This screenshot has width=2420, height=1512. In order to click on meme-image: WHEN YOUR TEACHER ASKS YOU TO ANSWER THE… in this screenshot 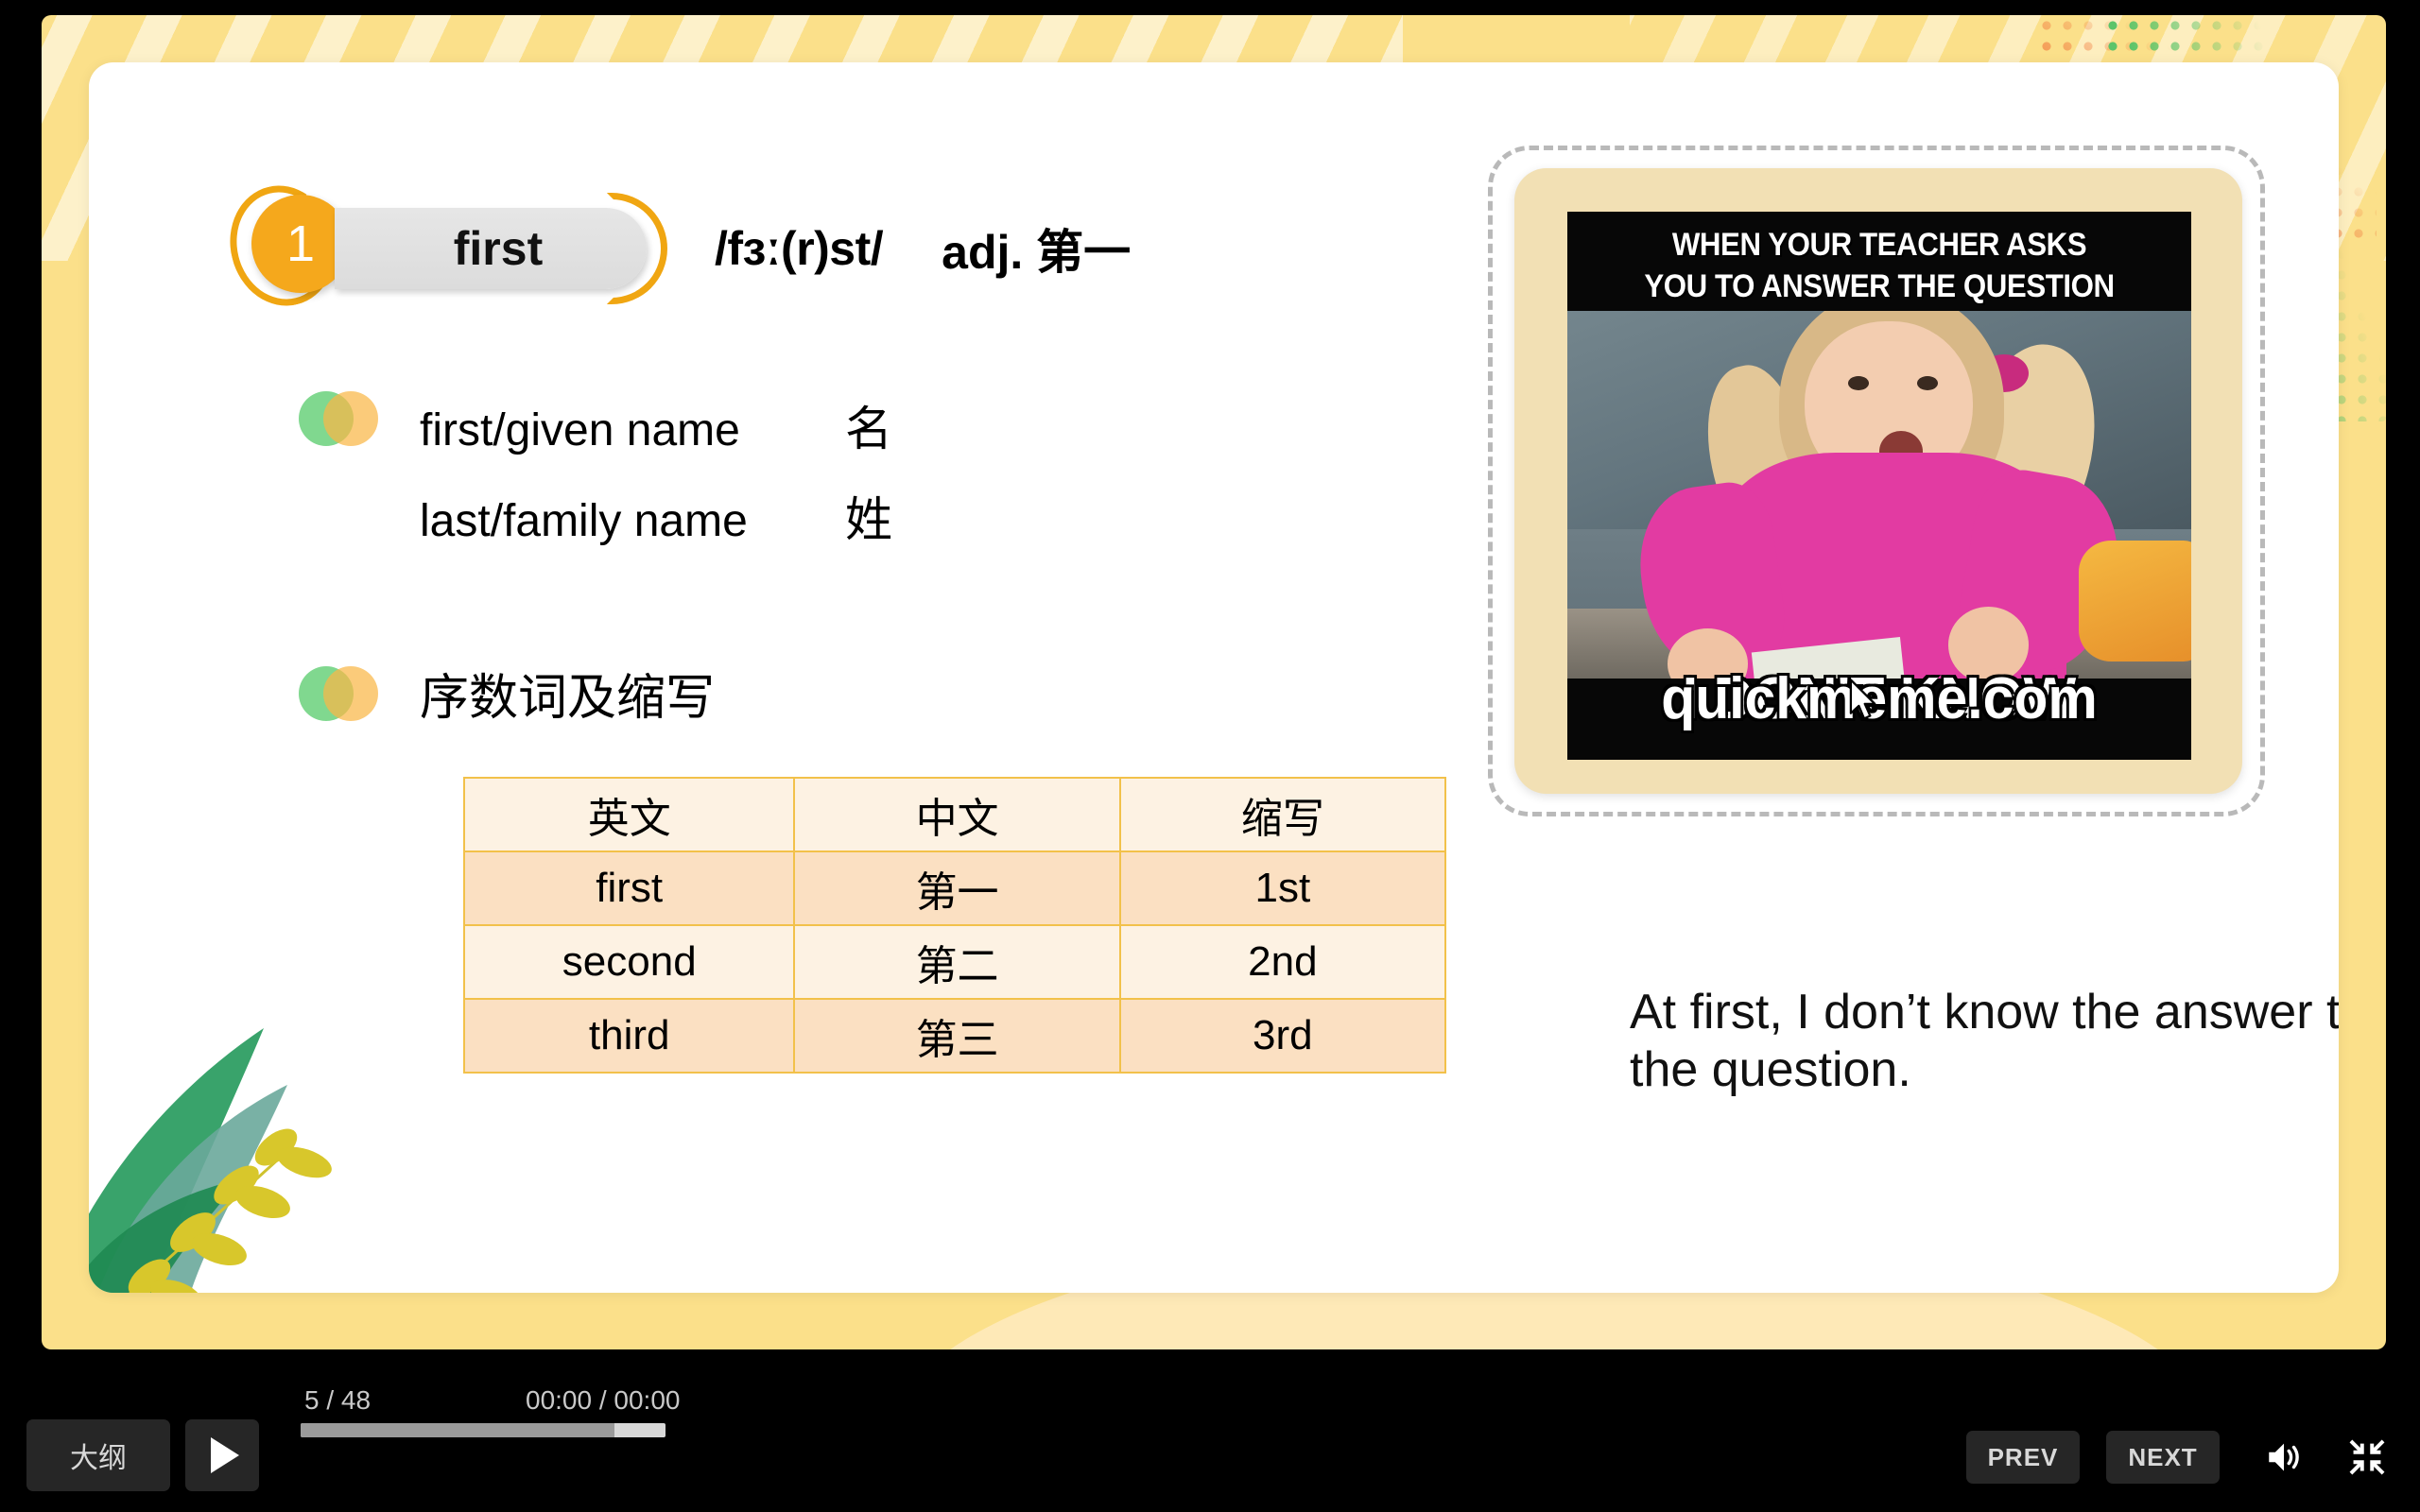, I will do `click(1879, 486)`.